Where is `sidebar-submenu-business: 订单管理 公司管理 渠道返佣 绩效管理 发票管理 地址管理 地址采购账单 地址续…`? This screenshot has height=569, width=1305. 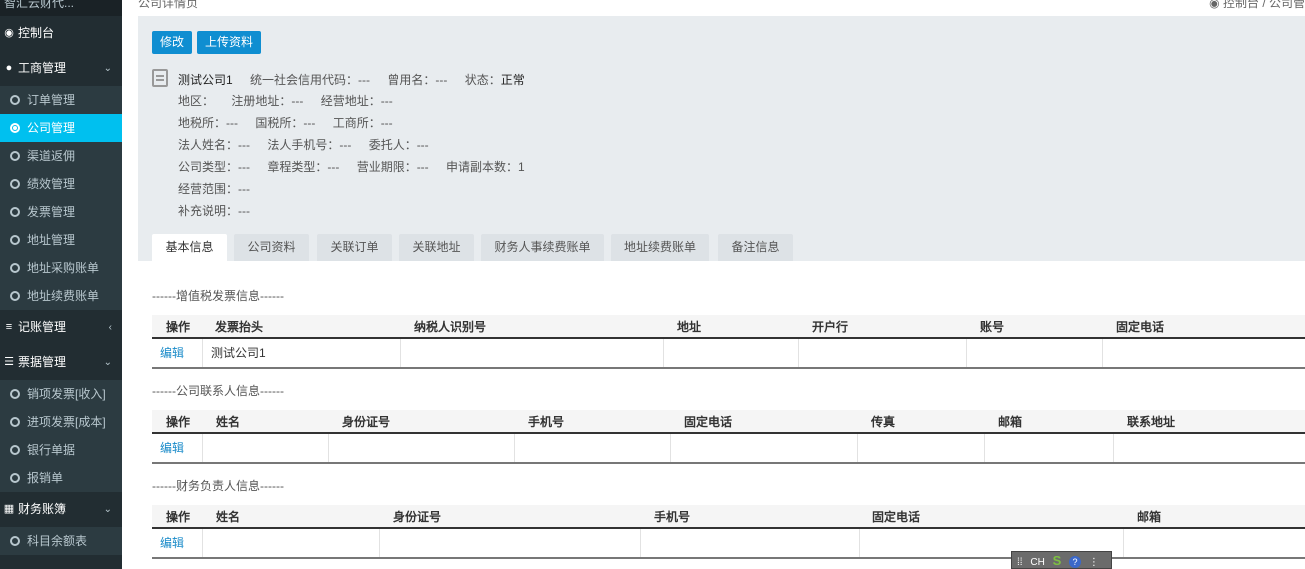 sidebar-submenu-business: 订单管理 公司管理 渠道返佣 绩效管理 发票管理 地址管理 地址采购账单 地址续… is located at coordinates (61, 198).